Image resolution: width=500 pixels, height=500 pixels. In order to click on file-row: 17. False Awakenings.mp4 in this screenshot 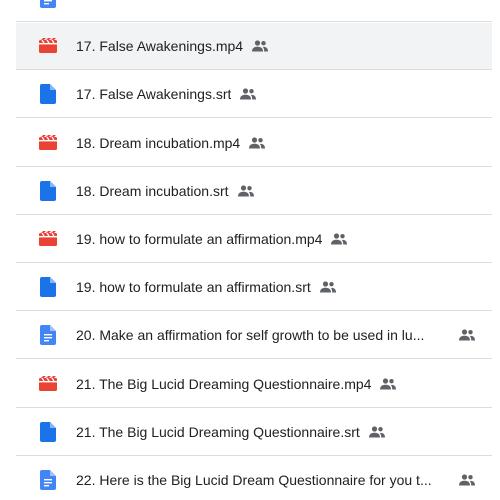, I will do `click(254, 47)`.